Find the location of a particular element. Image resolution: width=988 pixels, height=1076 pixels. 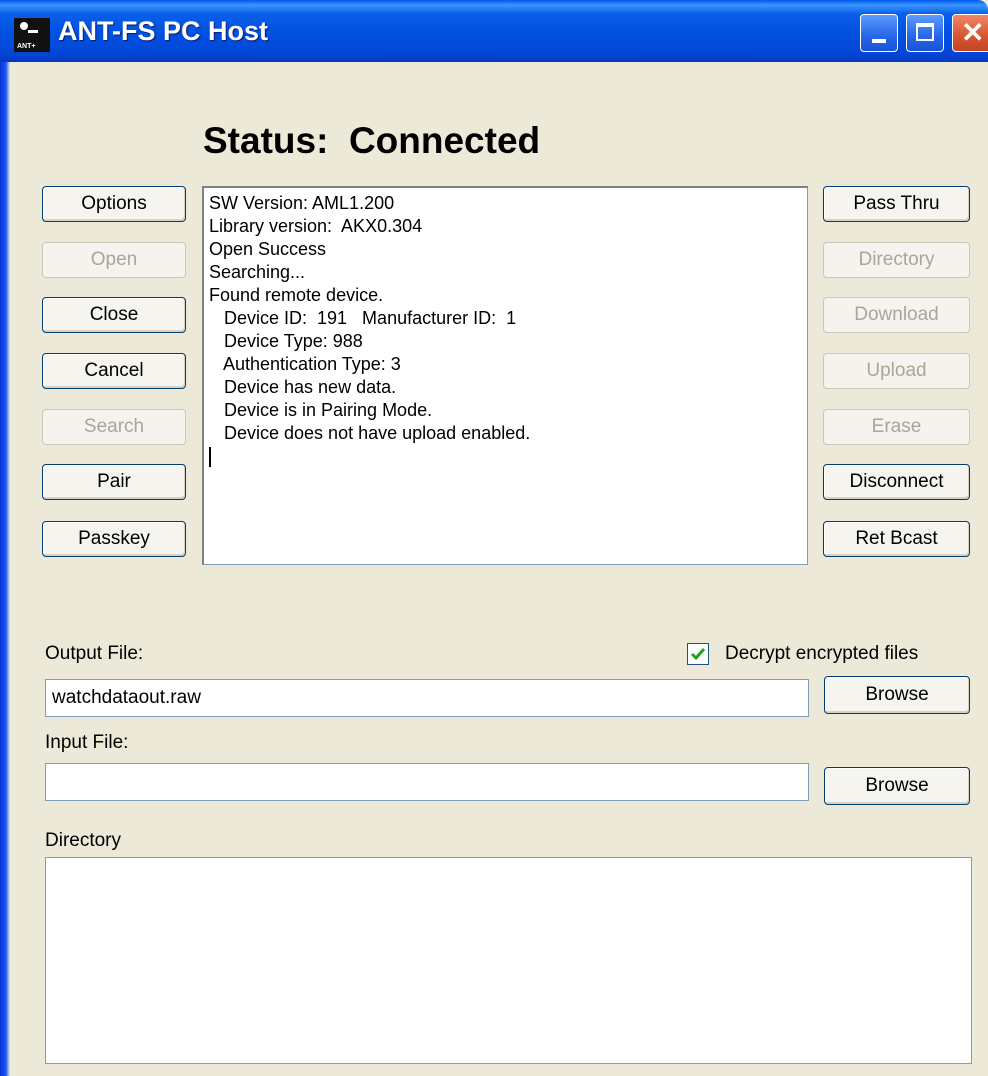

window-border is located at coordinates (5, 538).